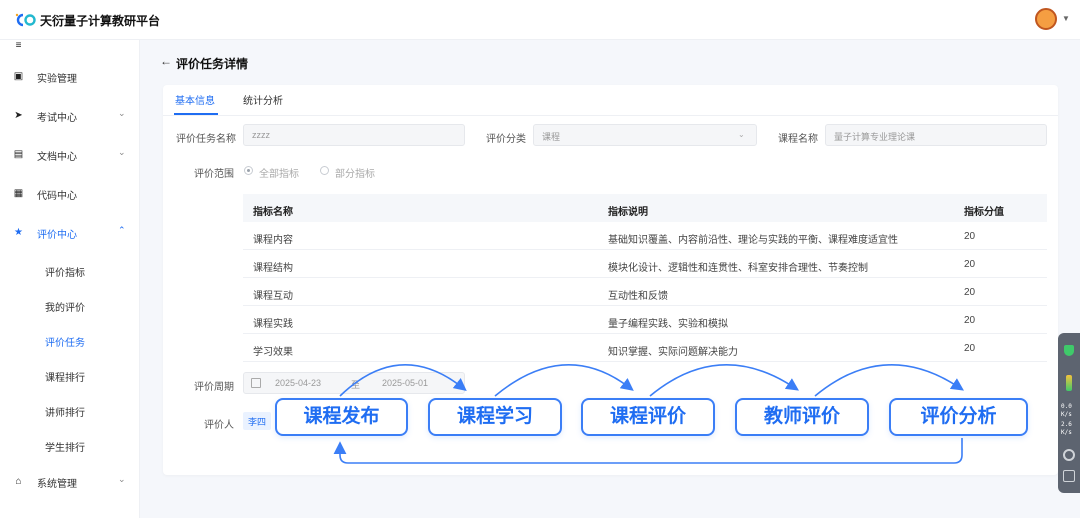 The width and height of the screenshot is (1080, 518). I want to click on status-bar-icon, so click(1069, 383).